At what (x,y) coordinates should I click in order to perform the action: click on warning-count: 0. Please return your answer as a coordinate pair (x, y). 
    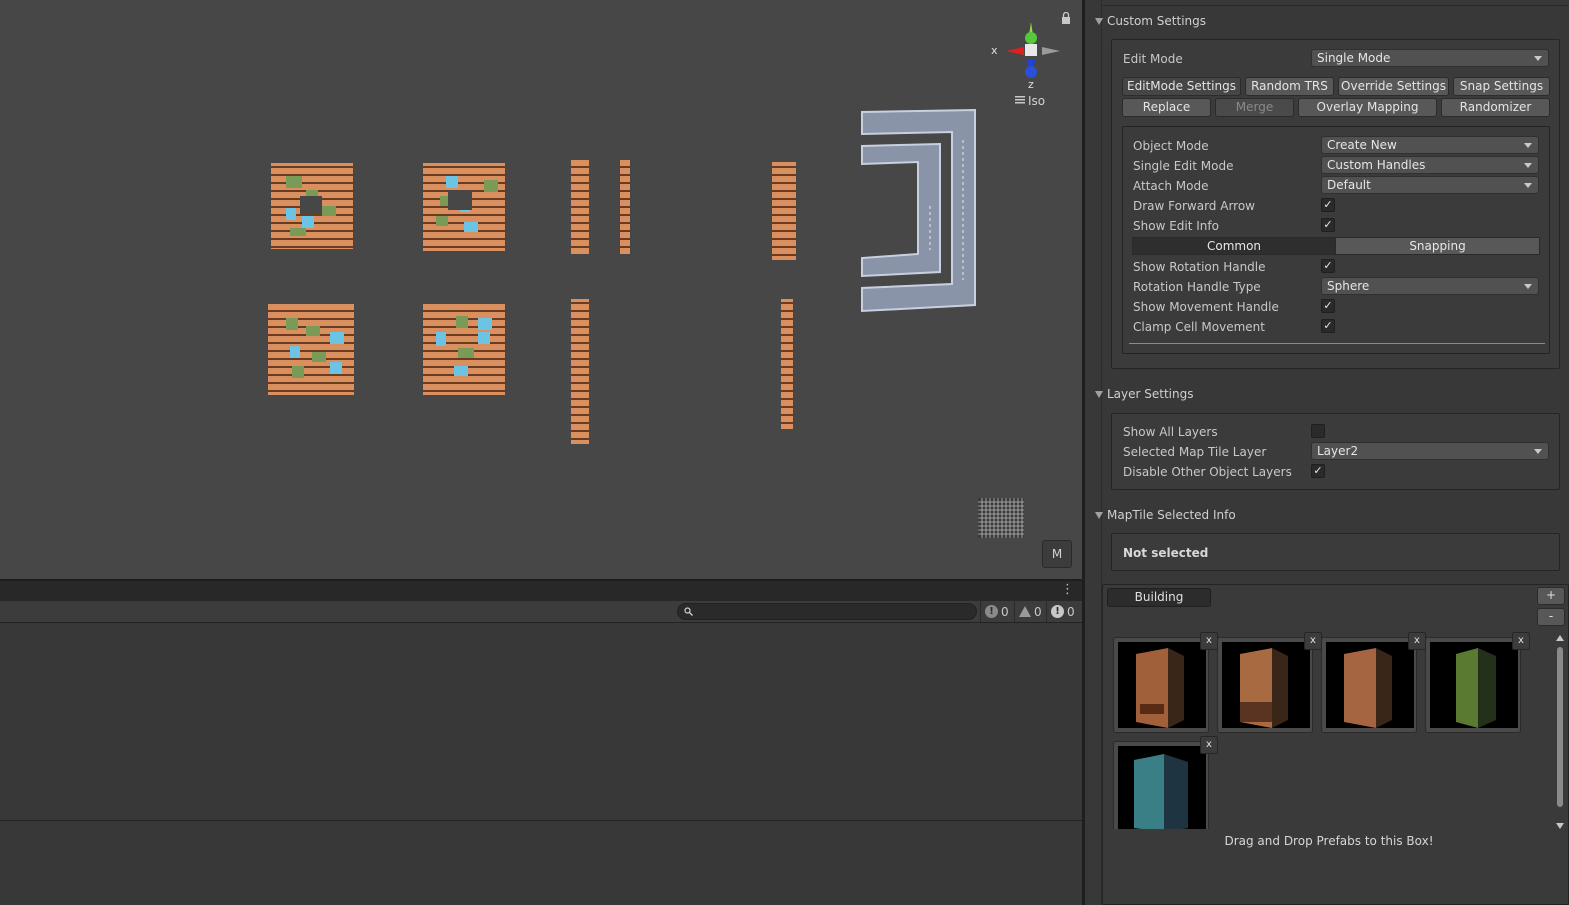
    Looking at the image, I should click on (1038, 611).